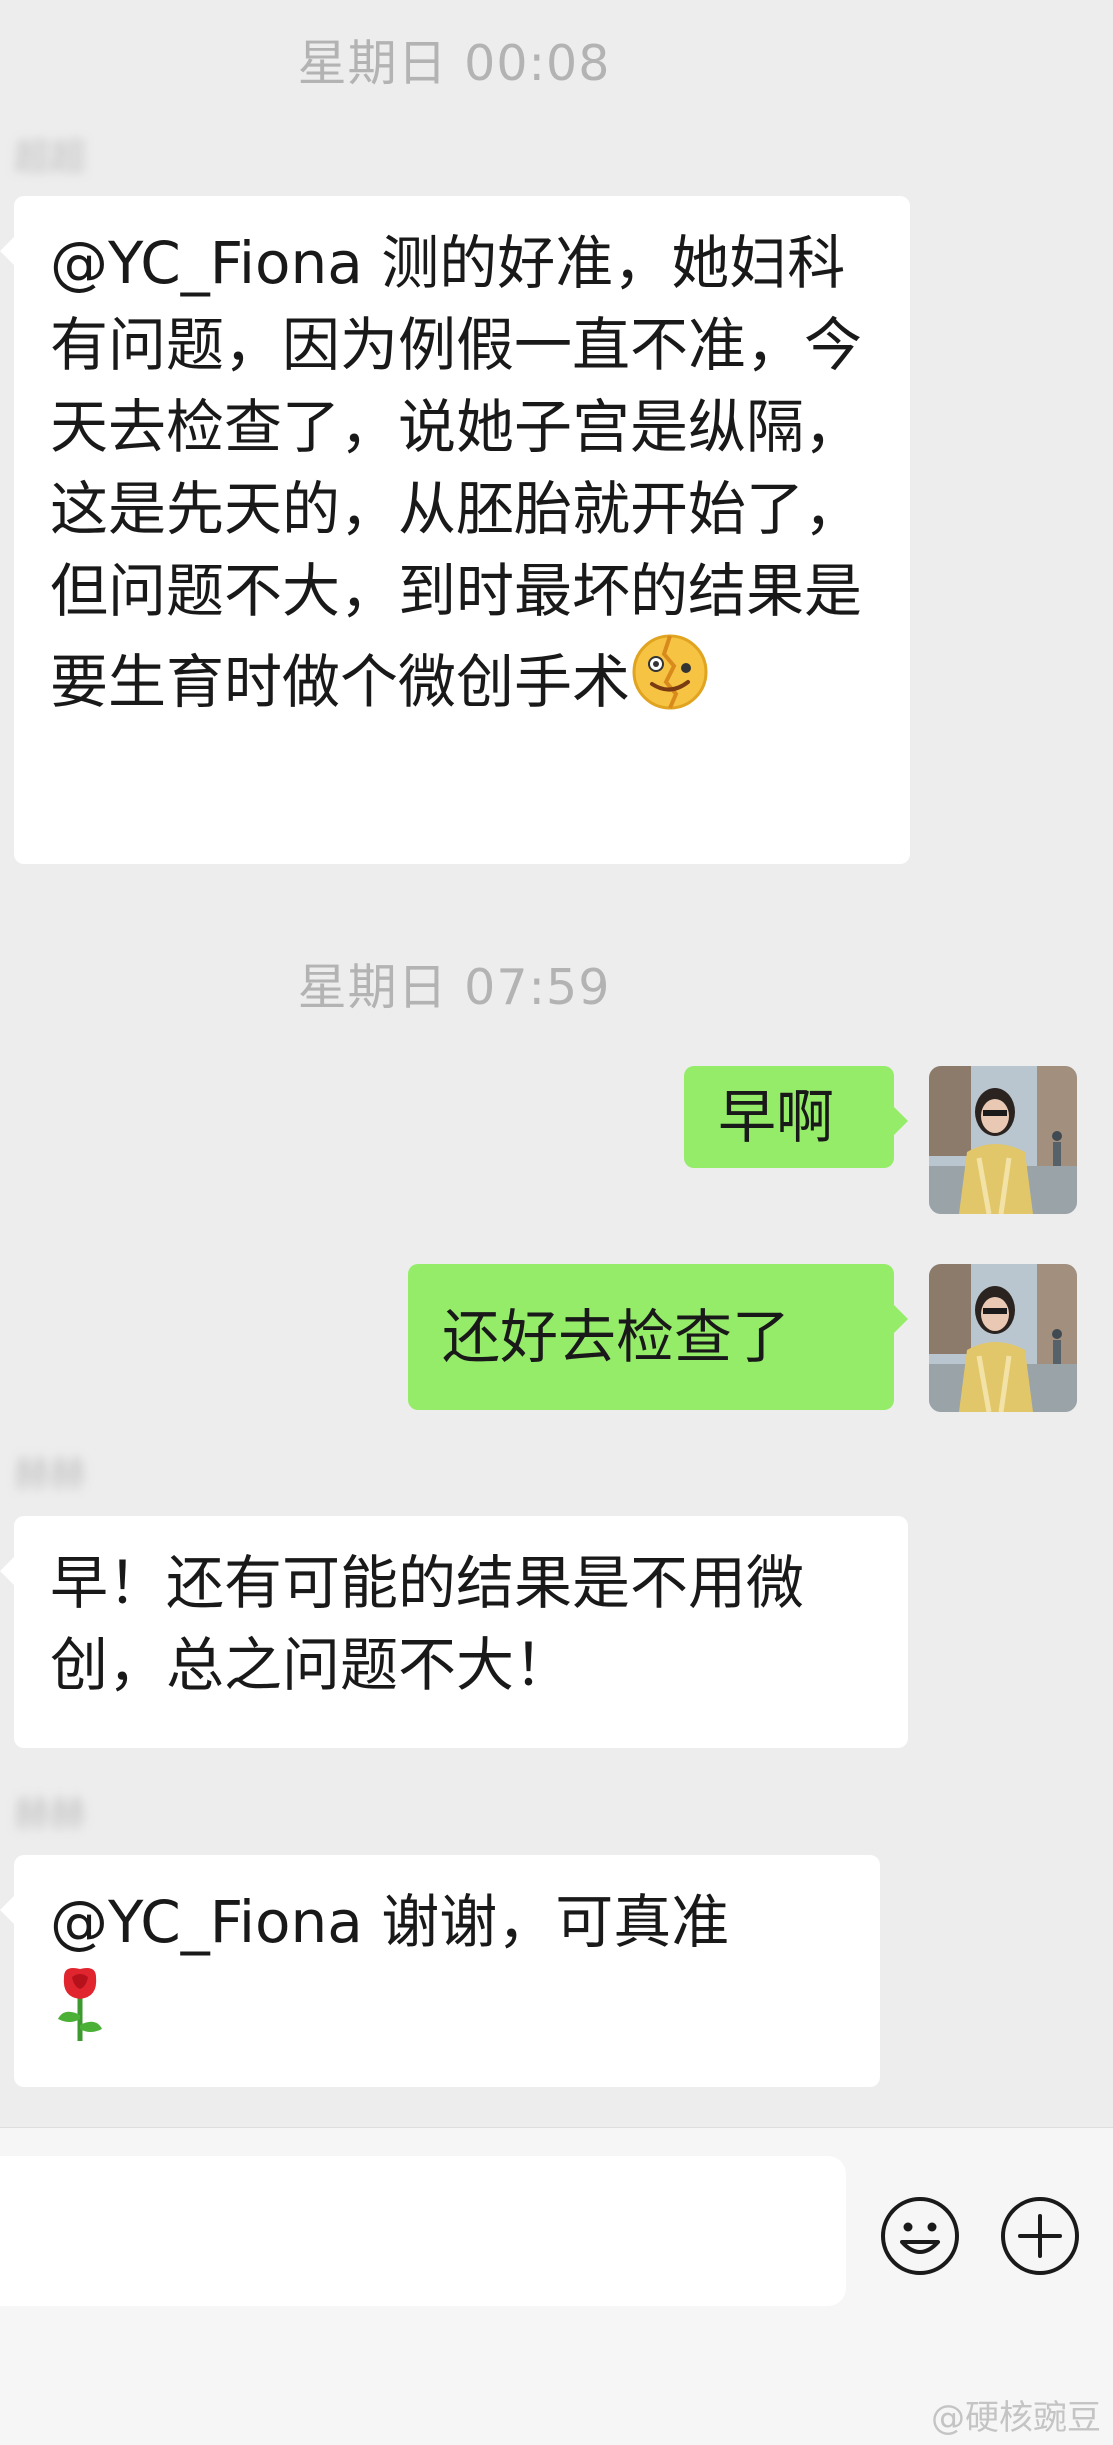 This screenshot has height=2445, width=1113. I want to click on plus-circle-icon, so click(1040, 2236).